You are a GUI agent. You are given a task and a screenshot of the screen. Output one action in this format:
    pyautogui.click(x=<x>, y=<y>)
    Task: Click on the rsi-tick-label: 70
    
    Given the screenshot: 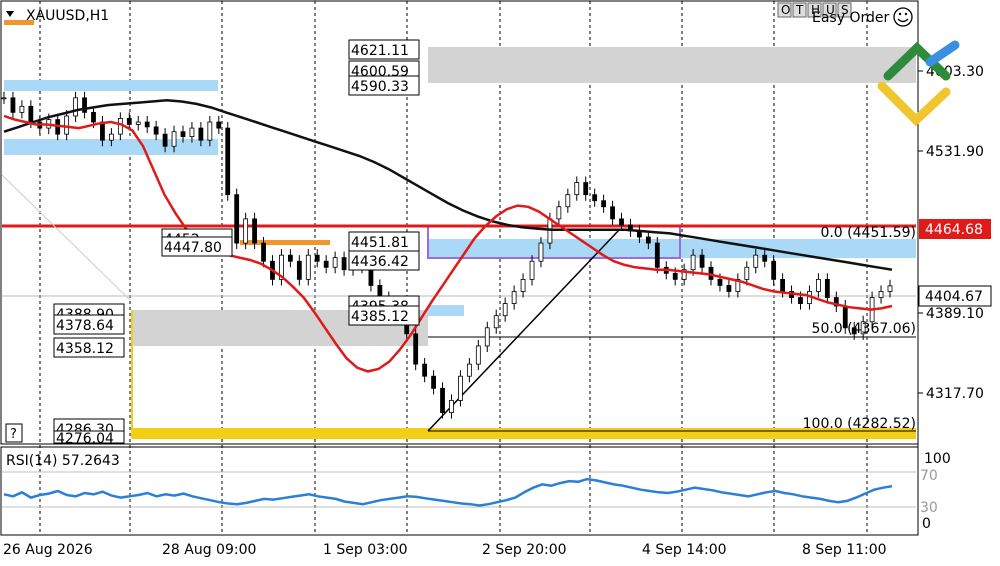 What is the action you would take?
    pyautogui.click(x=929, y=476)
    